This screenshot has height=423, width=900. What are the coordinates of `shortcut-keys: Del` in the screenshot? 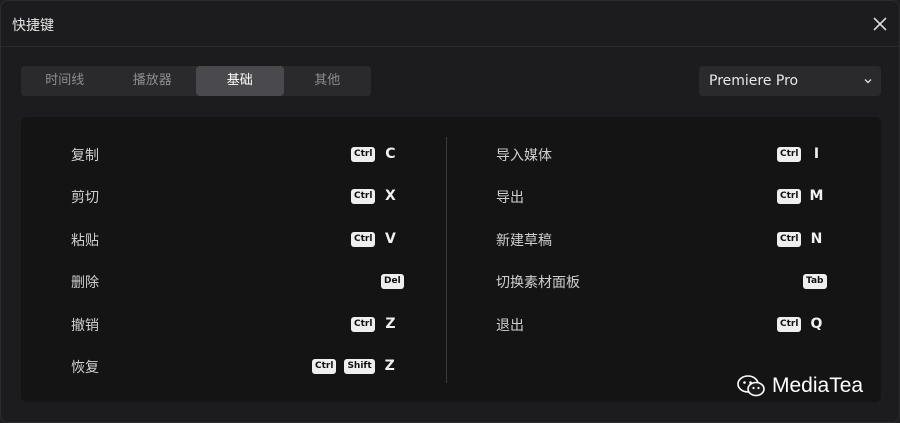 It's located at (396, 281).